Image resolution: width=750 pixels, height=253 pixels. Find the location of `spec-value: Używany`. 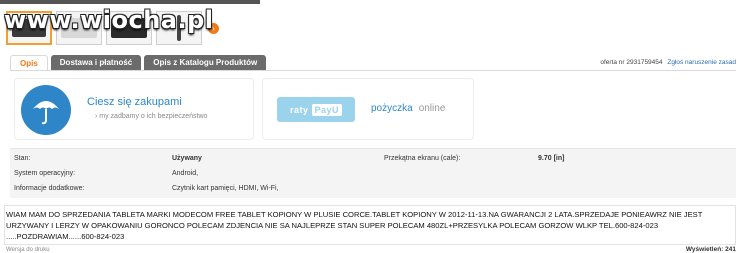

spec-value: Używany is located at coordinates (187, 158).